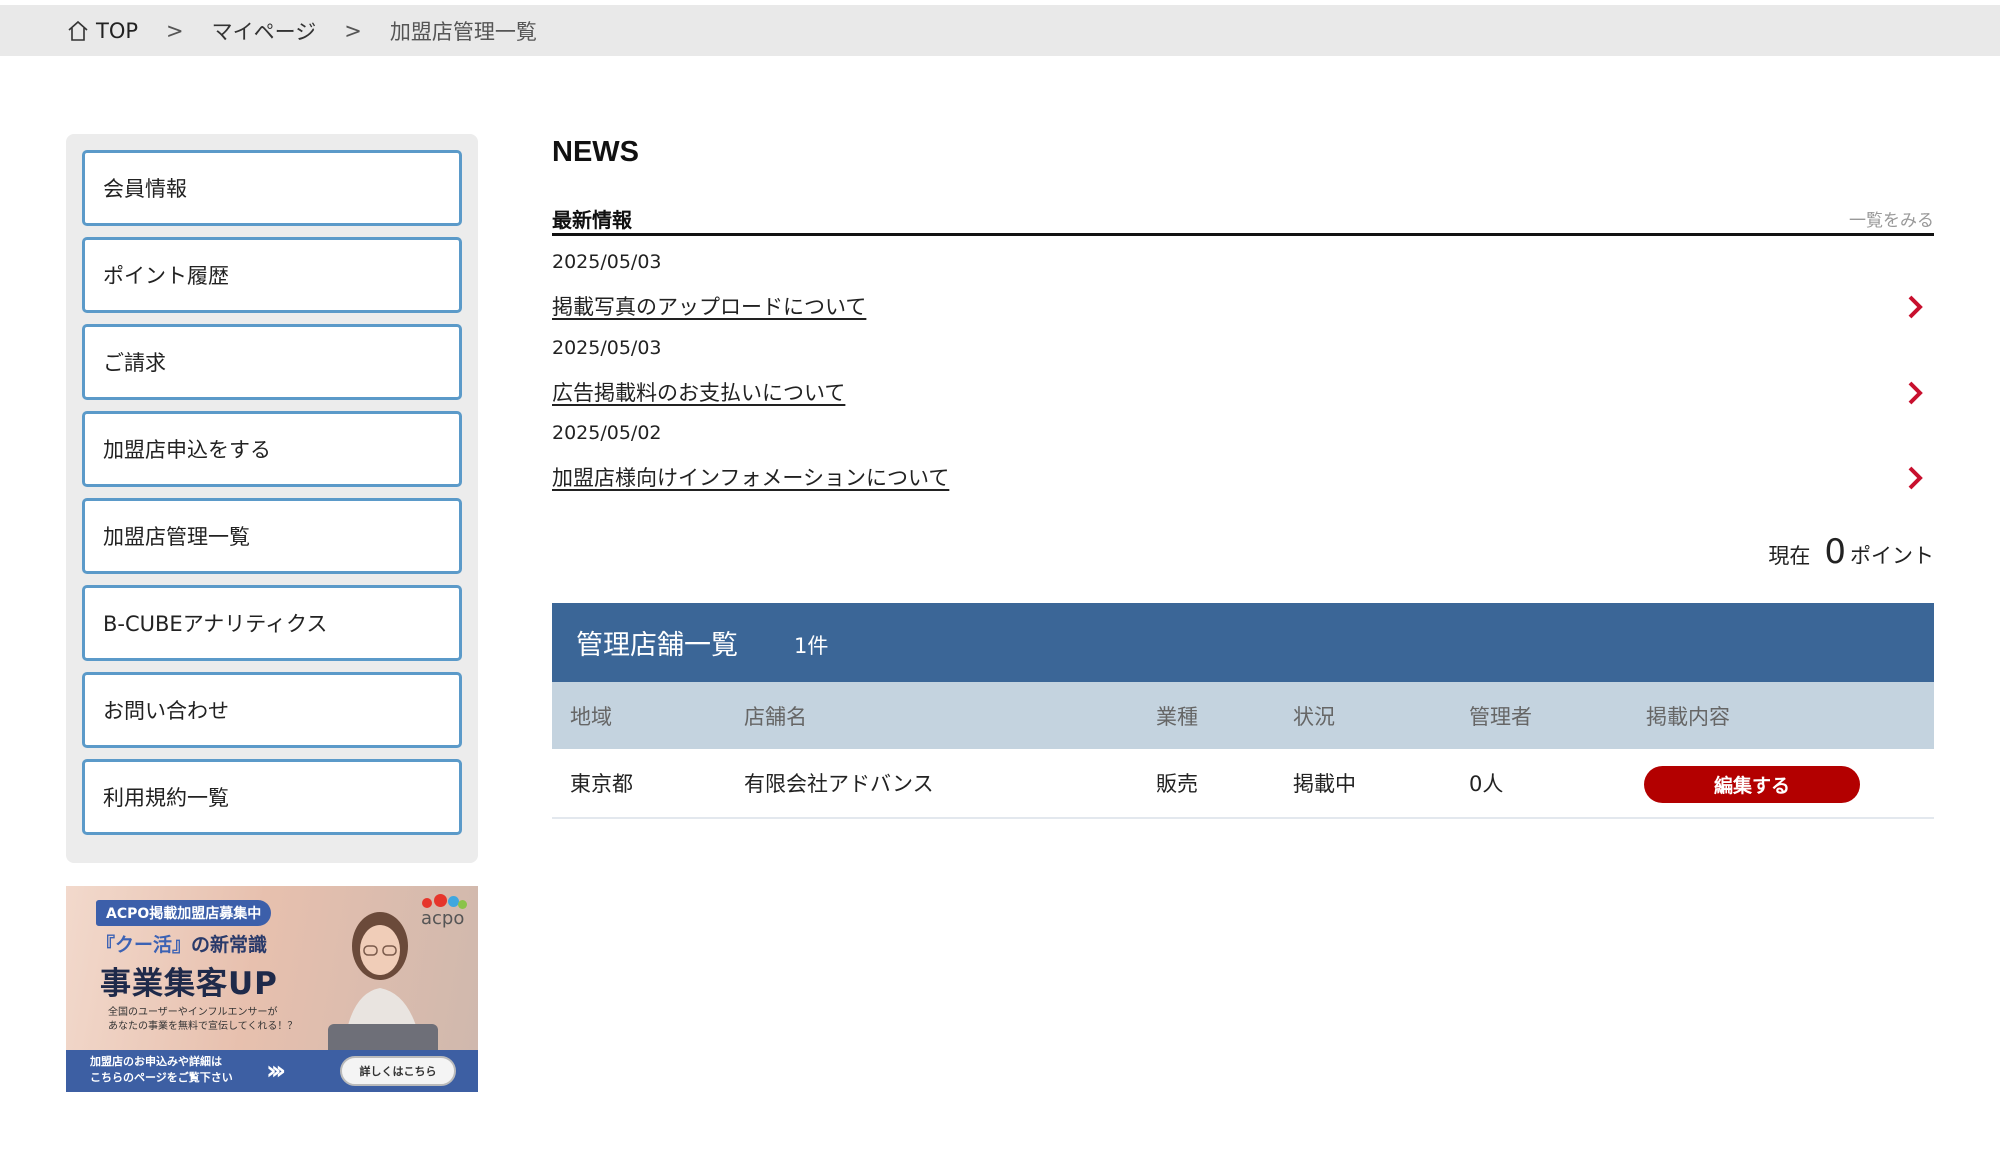 The width and height of the screenshot is (2000, 1160). Describe the element at coordinates (595, 152) in the screenshot. I see `news-title: NEWS` at that location.